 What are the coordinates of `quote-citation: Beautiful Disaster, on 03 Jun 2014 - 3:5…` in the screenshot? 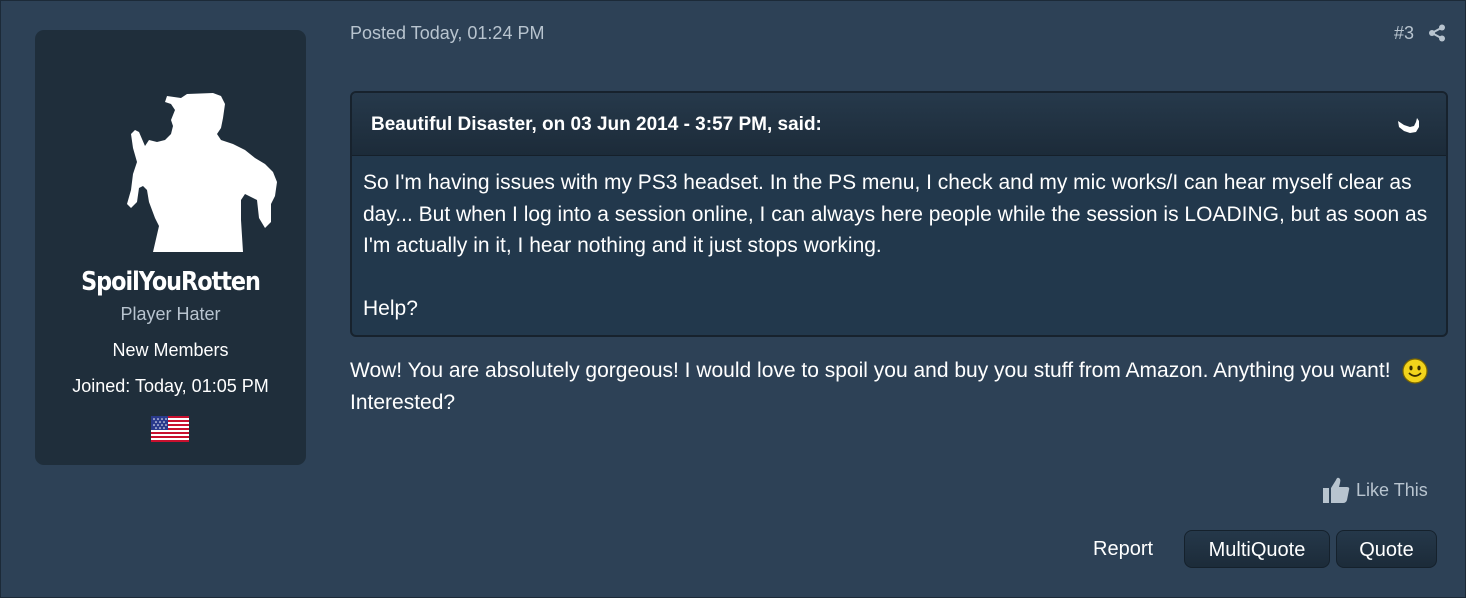 It's located at (596, 124).